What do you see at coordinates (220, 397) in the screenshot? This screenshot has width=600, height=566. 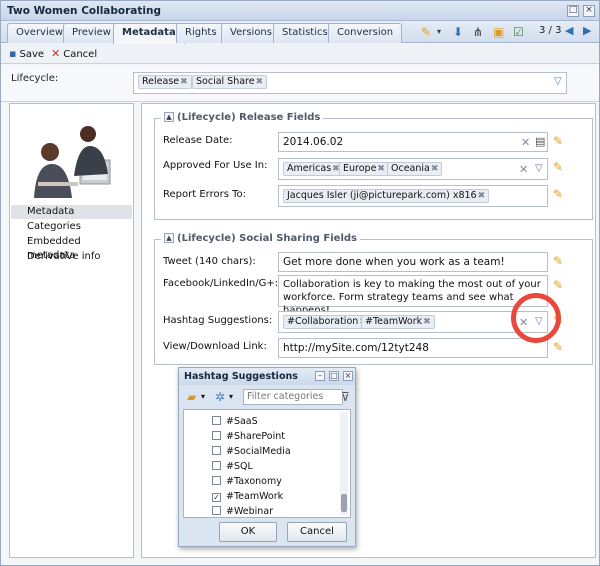 I see `gear-icon: ✲` at bounding box center [220, 397].